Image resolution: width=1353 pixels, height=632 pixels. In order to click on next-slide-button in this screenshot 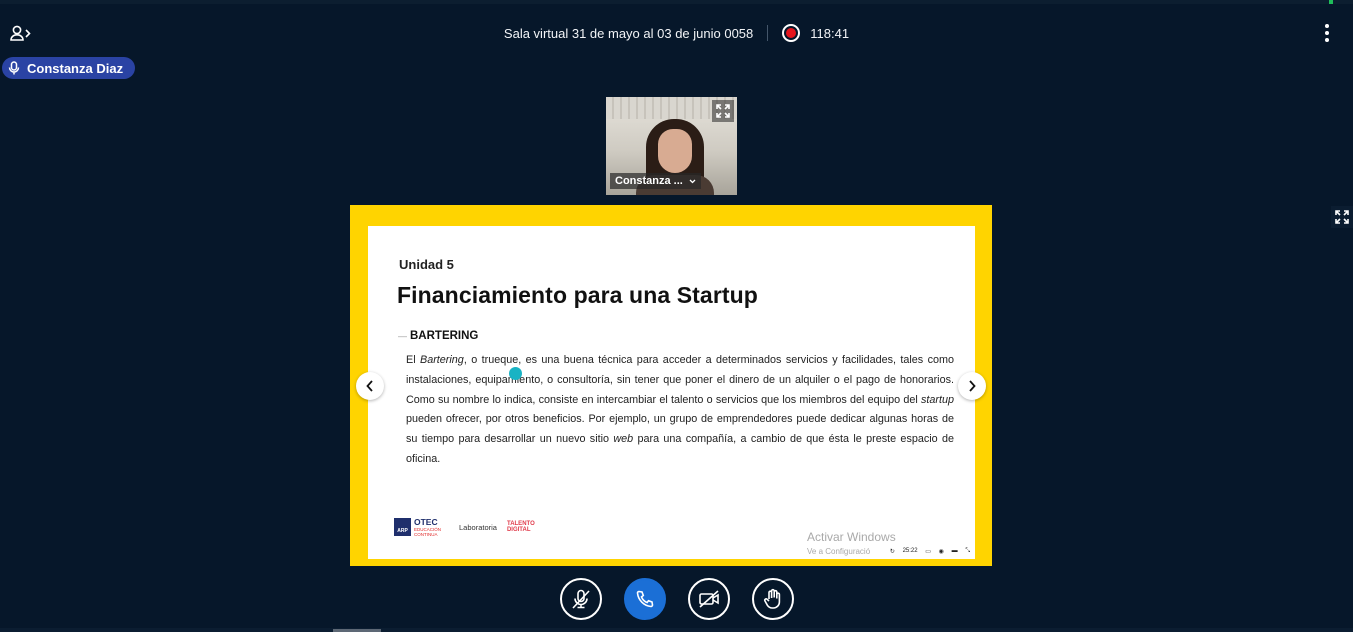, I will do `click(972, 386)`.